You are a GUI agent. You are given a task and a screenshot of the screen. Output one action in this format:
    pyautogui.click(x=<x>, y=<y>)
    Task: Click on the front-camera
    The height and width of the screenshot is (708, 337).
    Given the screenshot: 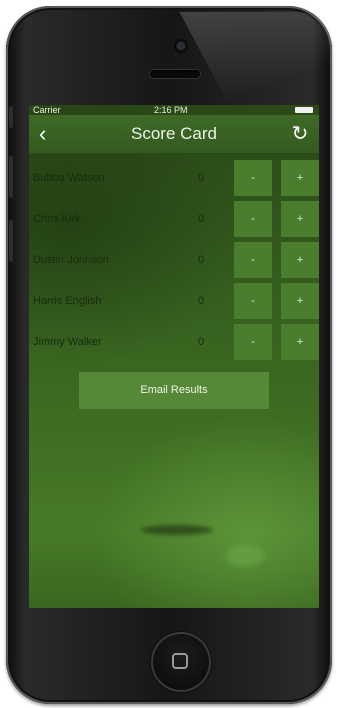 What is the action you would take?
    pyautogui.click(x=181, y=46)
    